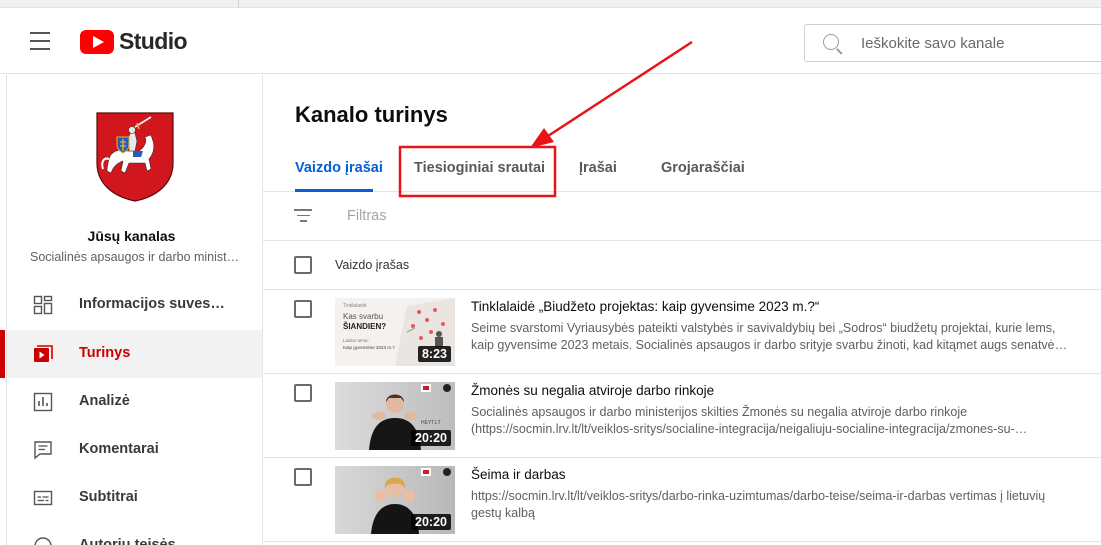 The width and height of the screenshot is (1101, 545). Describe the element at coordinates (104, 401) in the screenshot. I see `sidebar-item-label: Analizė` at that location.